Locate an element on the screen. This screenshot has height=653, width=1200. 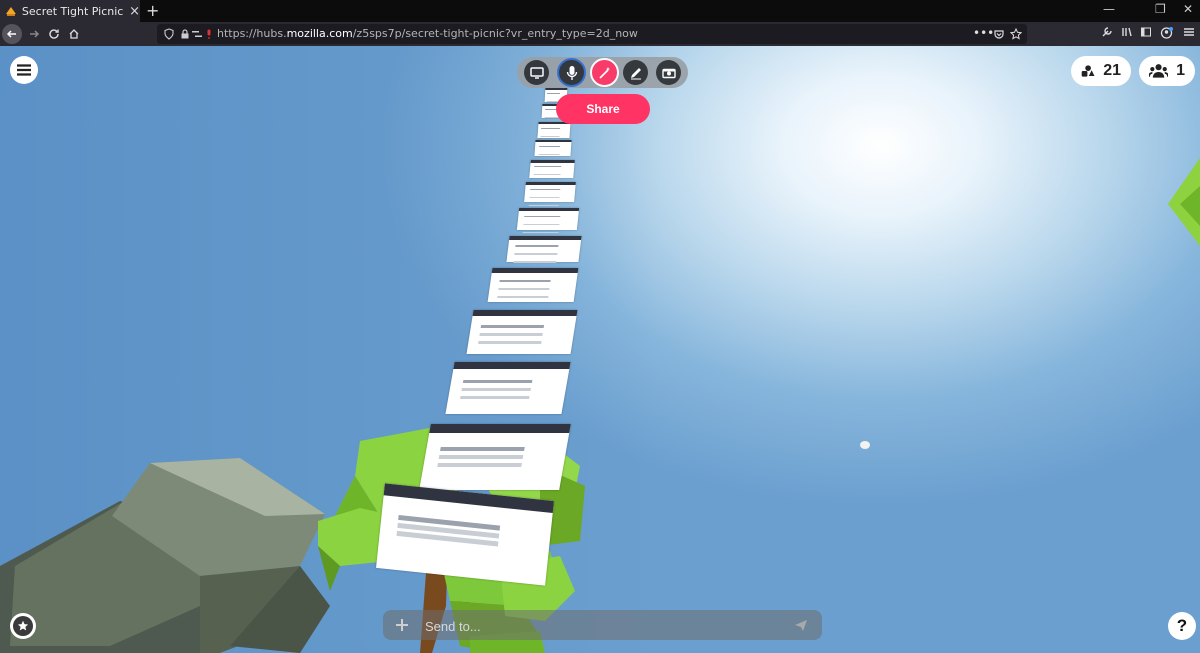
objects-count-button: 21 is located at coordinates (1101, 71).